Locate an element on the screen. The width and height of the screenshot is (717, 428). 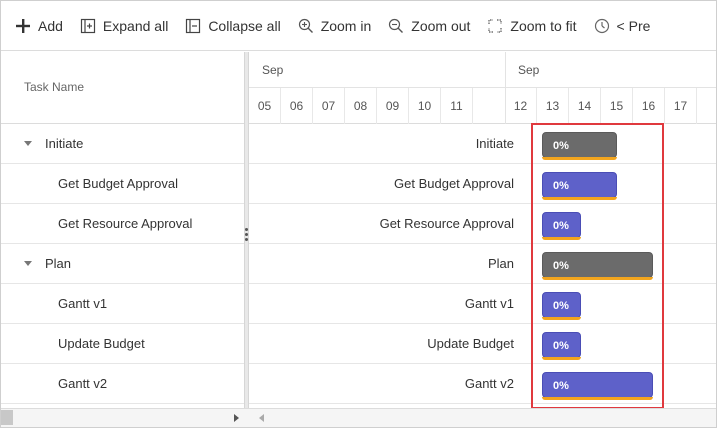
bar-label: Update Budget is located at coordinates (470, 343).